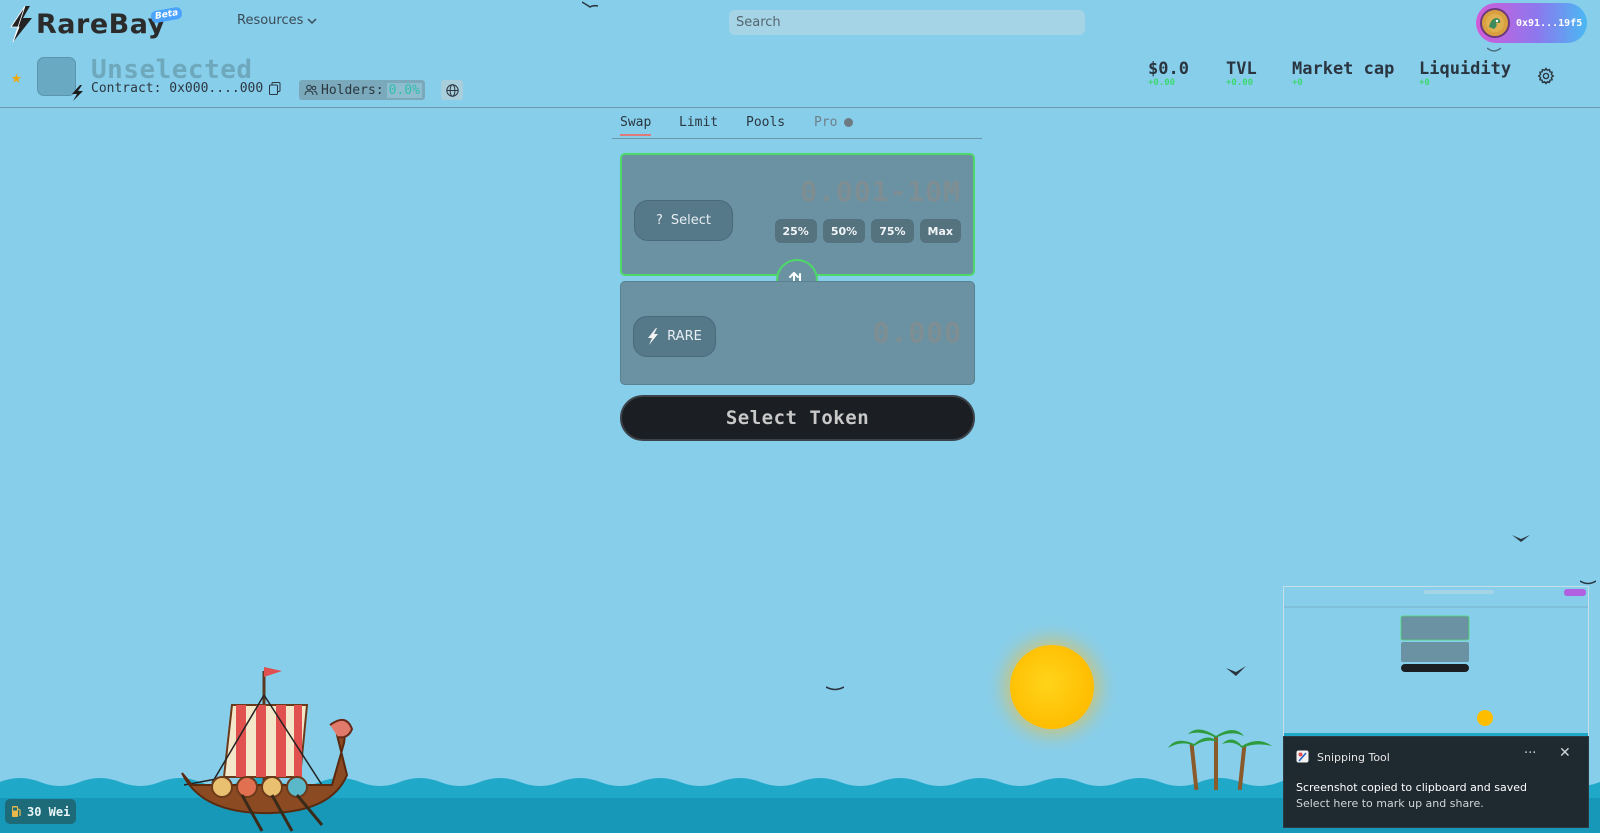 The width and height of the screenshot is (1600, 833). What do you see at coordinates (797, 418) in the screenshot?
I see `select-token-cta-button: Select Token` at bounding box center [797, 418].